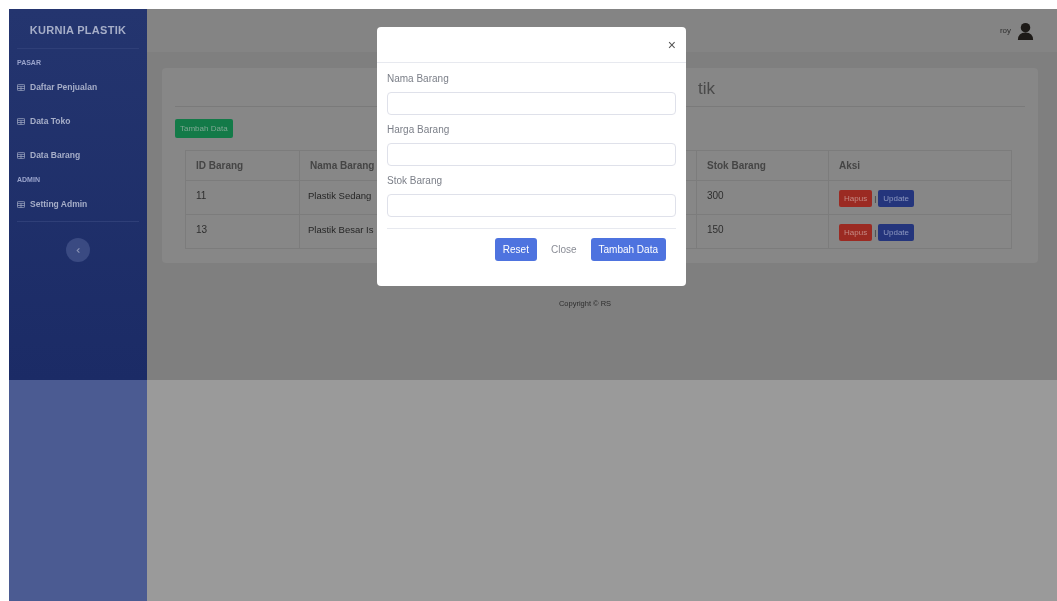  Describe the element at coordinates (515, 249) in the screenshot. I see `modal-button: Reset` at that location.